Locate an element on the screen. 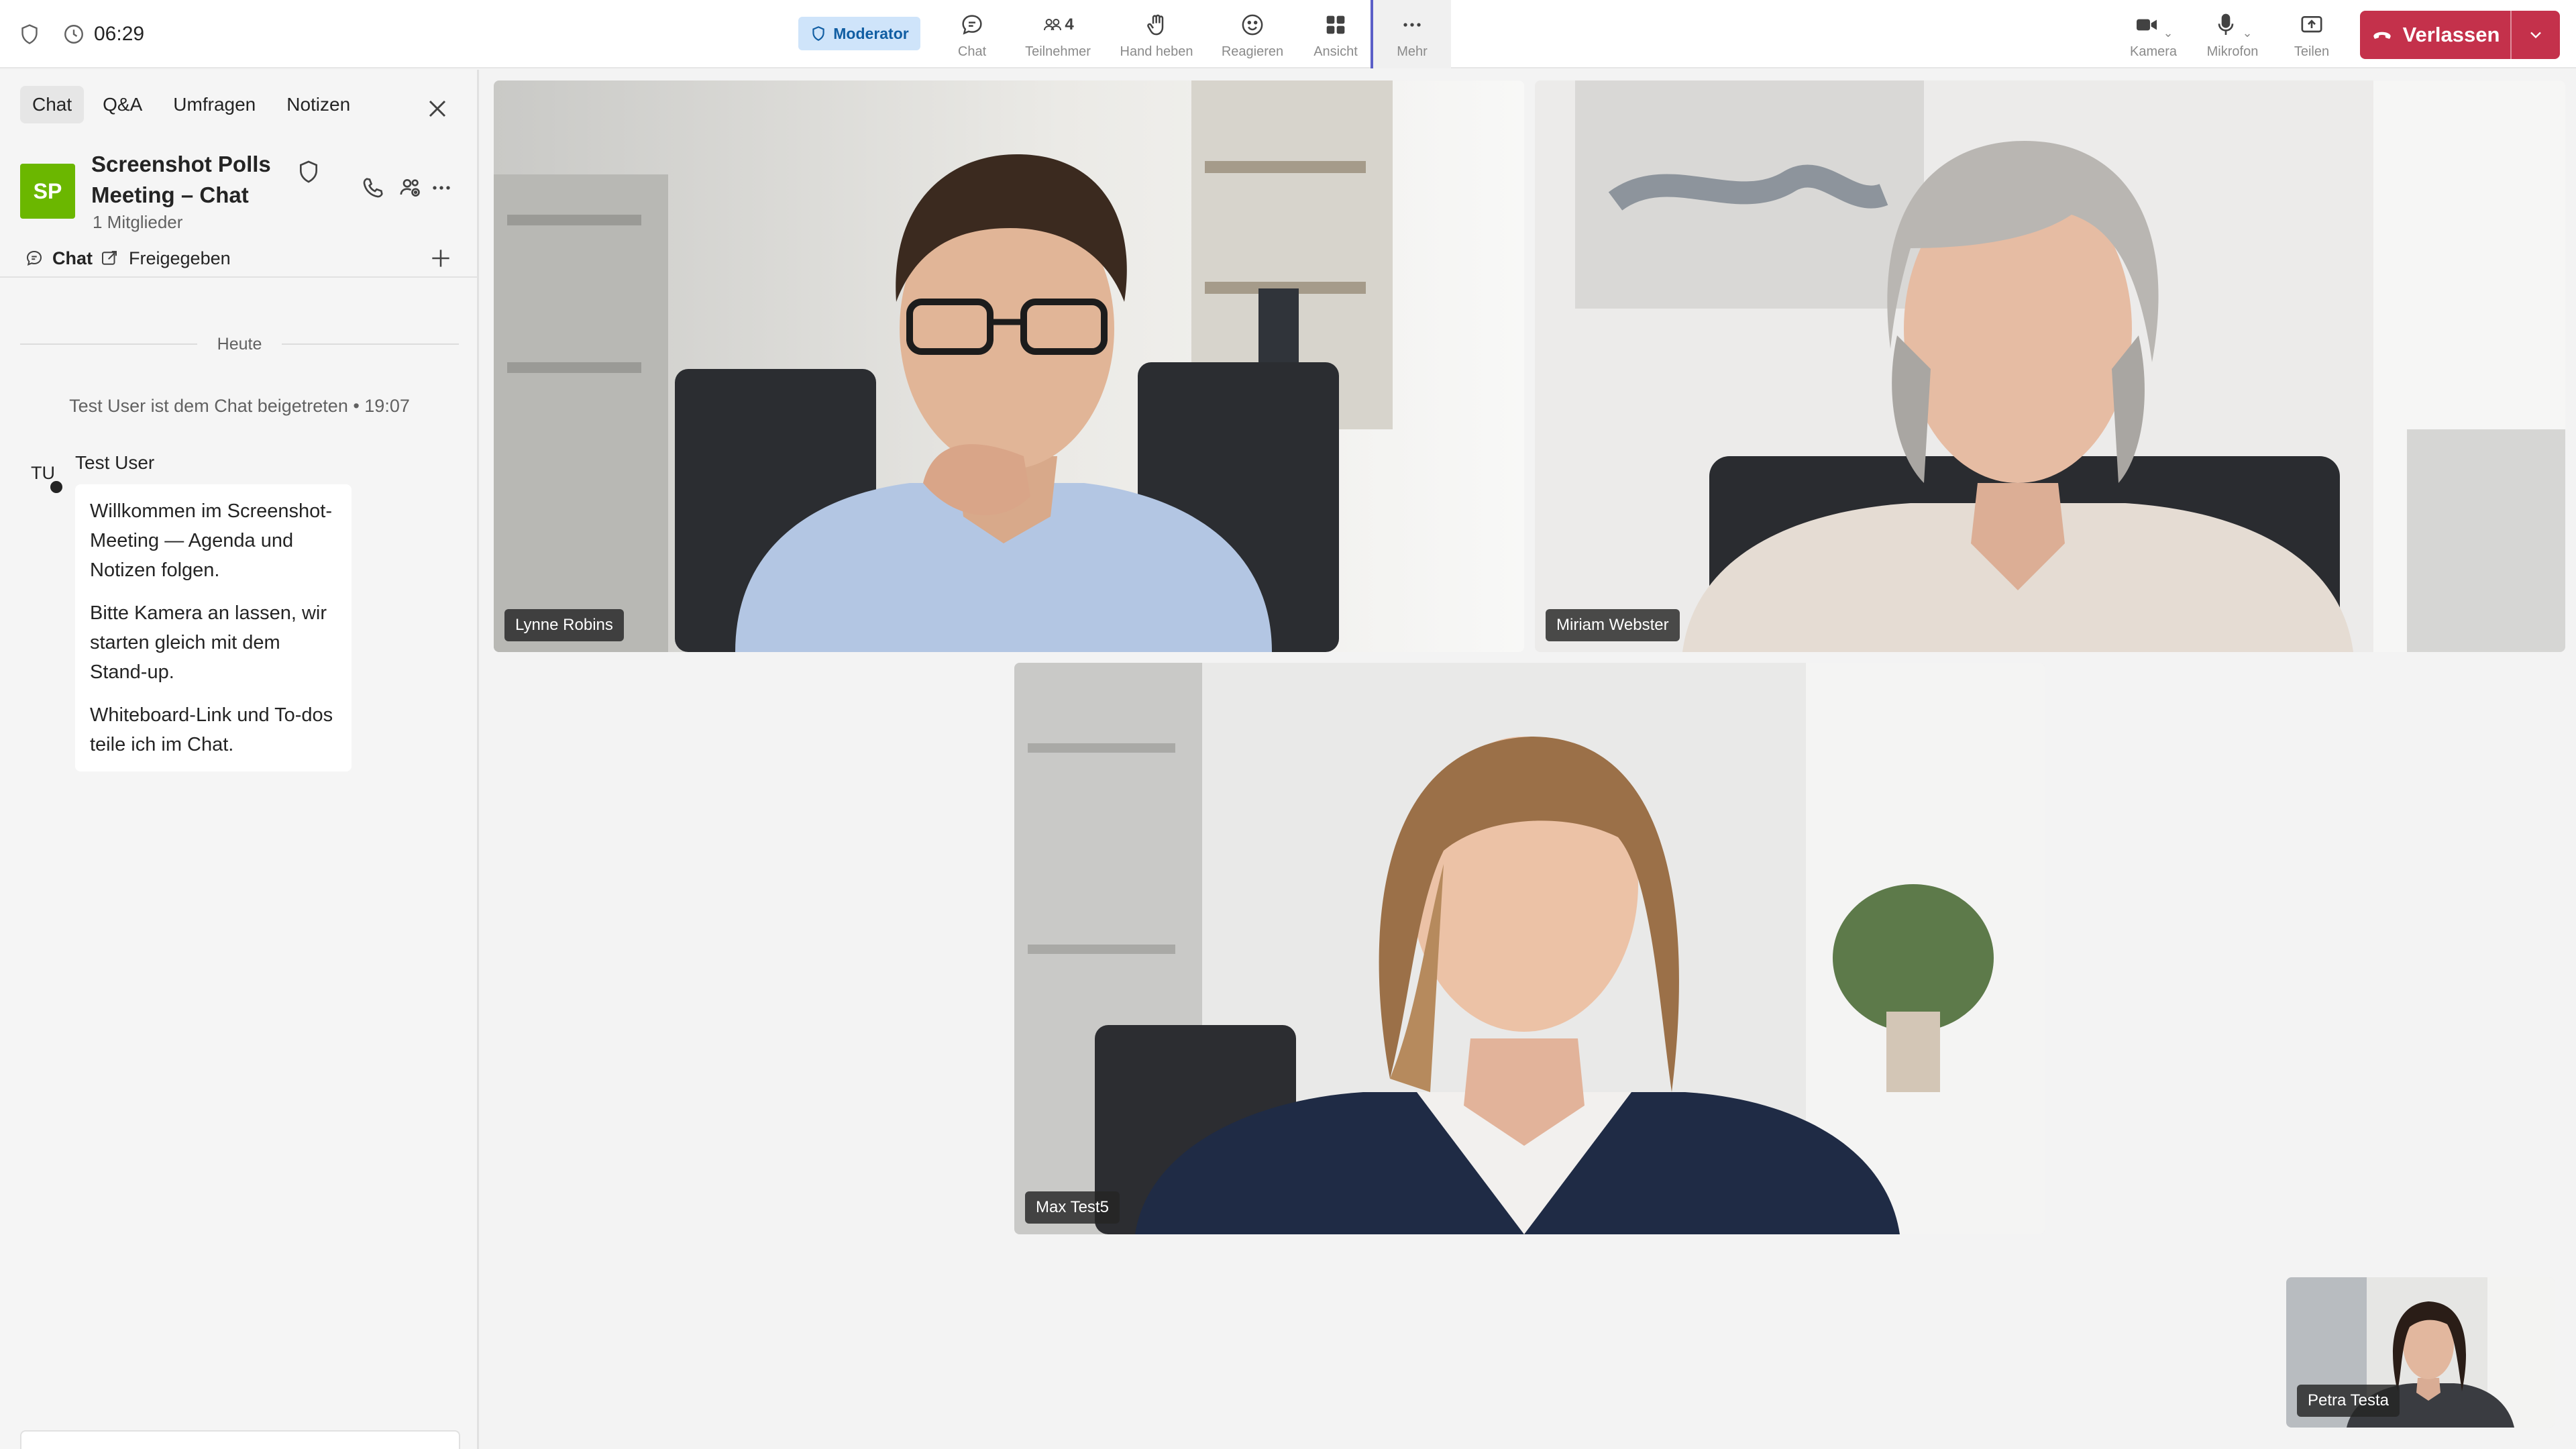 The height and width of the screenshot is (1449, 2576). close-icon is located at coordinates (437, 108).